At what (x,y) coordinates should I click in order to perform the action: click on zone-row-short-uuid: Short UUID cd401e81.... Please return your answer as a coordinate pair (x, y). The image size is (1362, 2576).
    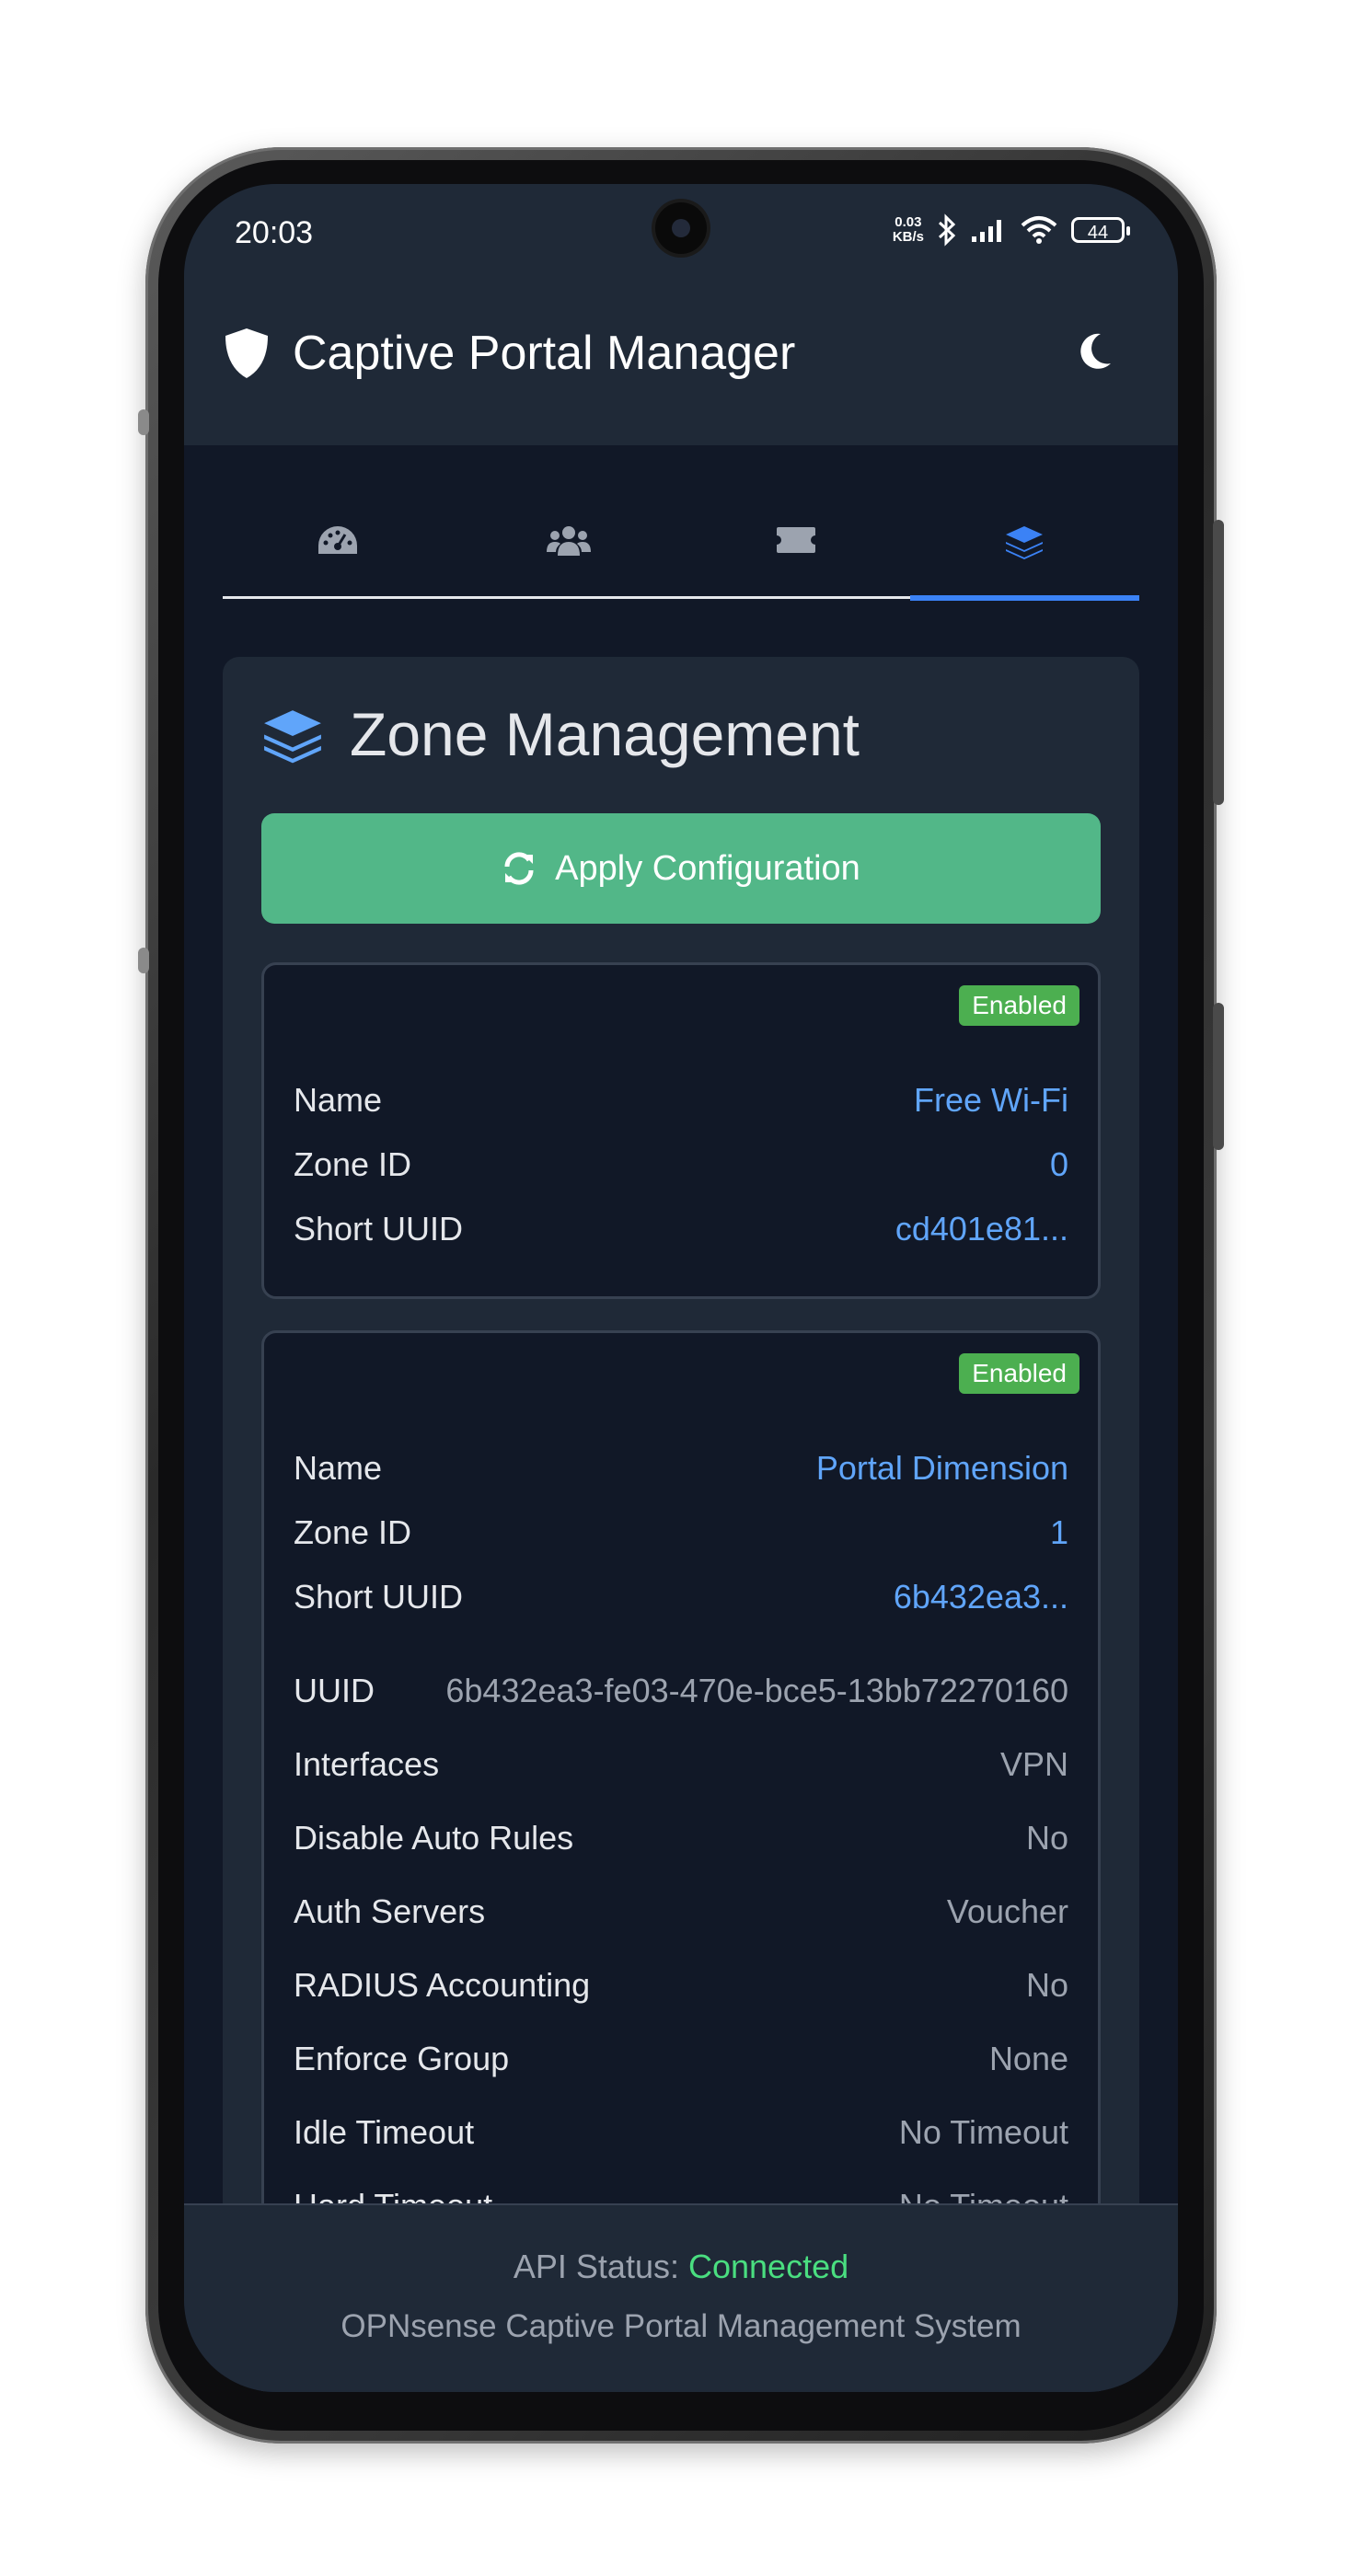
    Looking at the image, I should click on (681, 1229).